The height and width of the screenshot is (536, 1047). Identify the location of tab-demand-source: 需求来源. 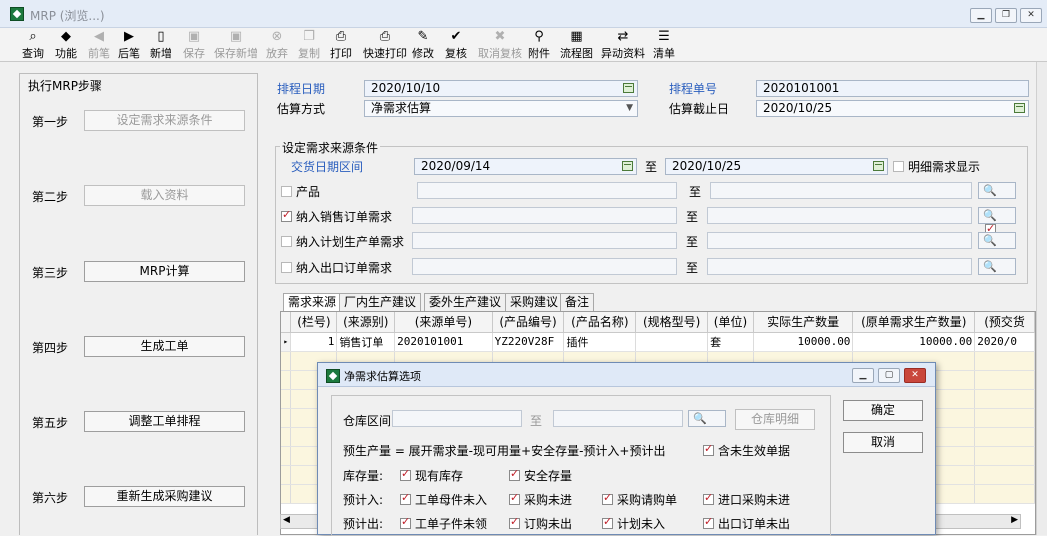
(312, 302).